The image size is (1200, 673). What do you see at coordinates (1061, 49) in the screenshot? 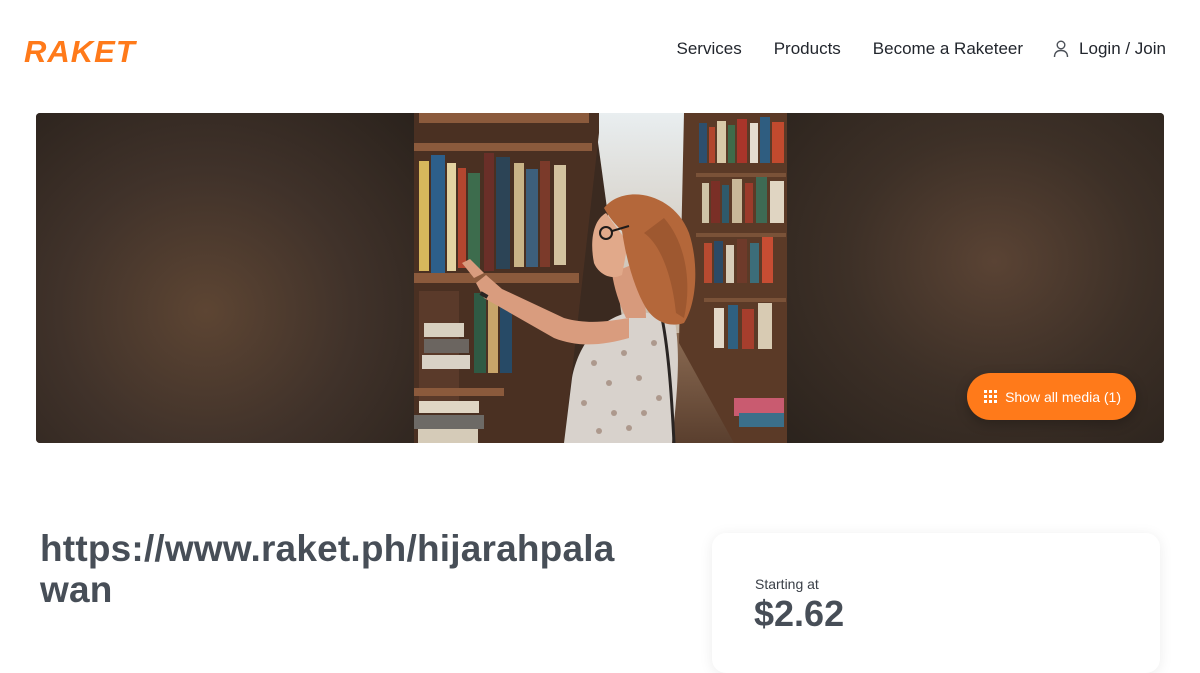
I see `user-icon` at bounding box center [1061, 49].